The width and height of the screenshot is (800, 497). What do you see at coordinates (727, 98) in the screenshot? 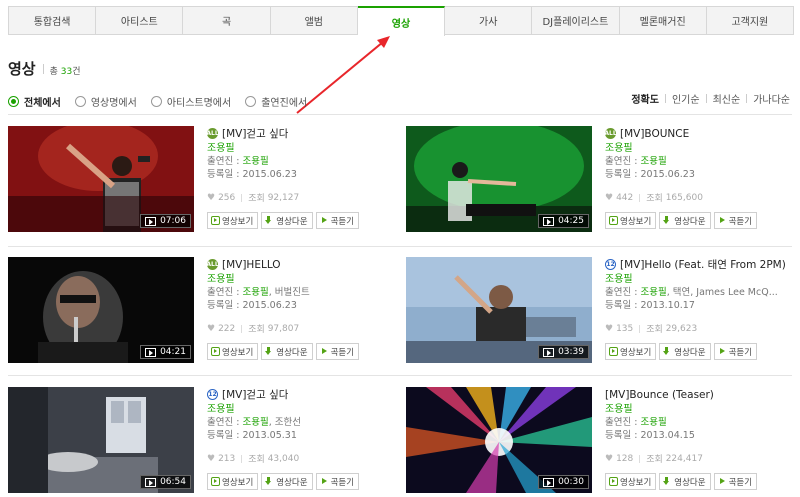
I see `sort-latest: 최신순` at bounding box center [727, 98].